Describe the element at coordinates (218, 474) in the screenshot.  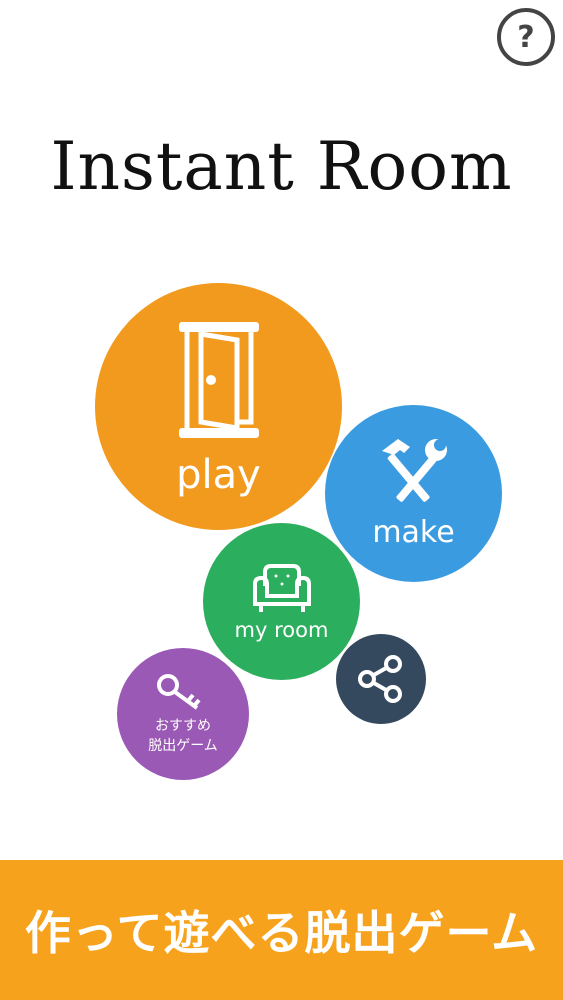
I see `play-label: play` at that location.